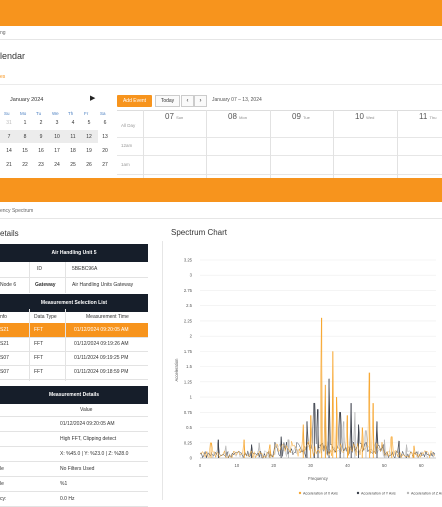 The width and height of the screenshot is (442, 507). I want to click on col-info-header: nfo, so click(3, 317).